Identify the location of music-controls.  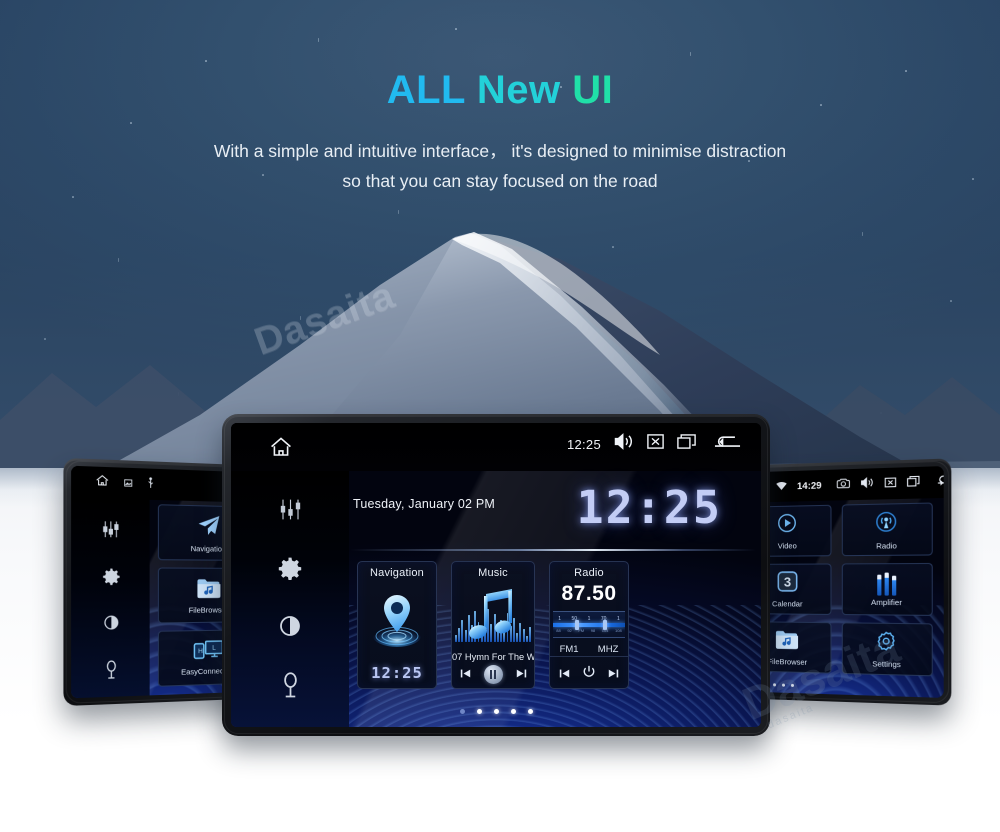
(493, 674).